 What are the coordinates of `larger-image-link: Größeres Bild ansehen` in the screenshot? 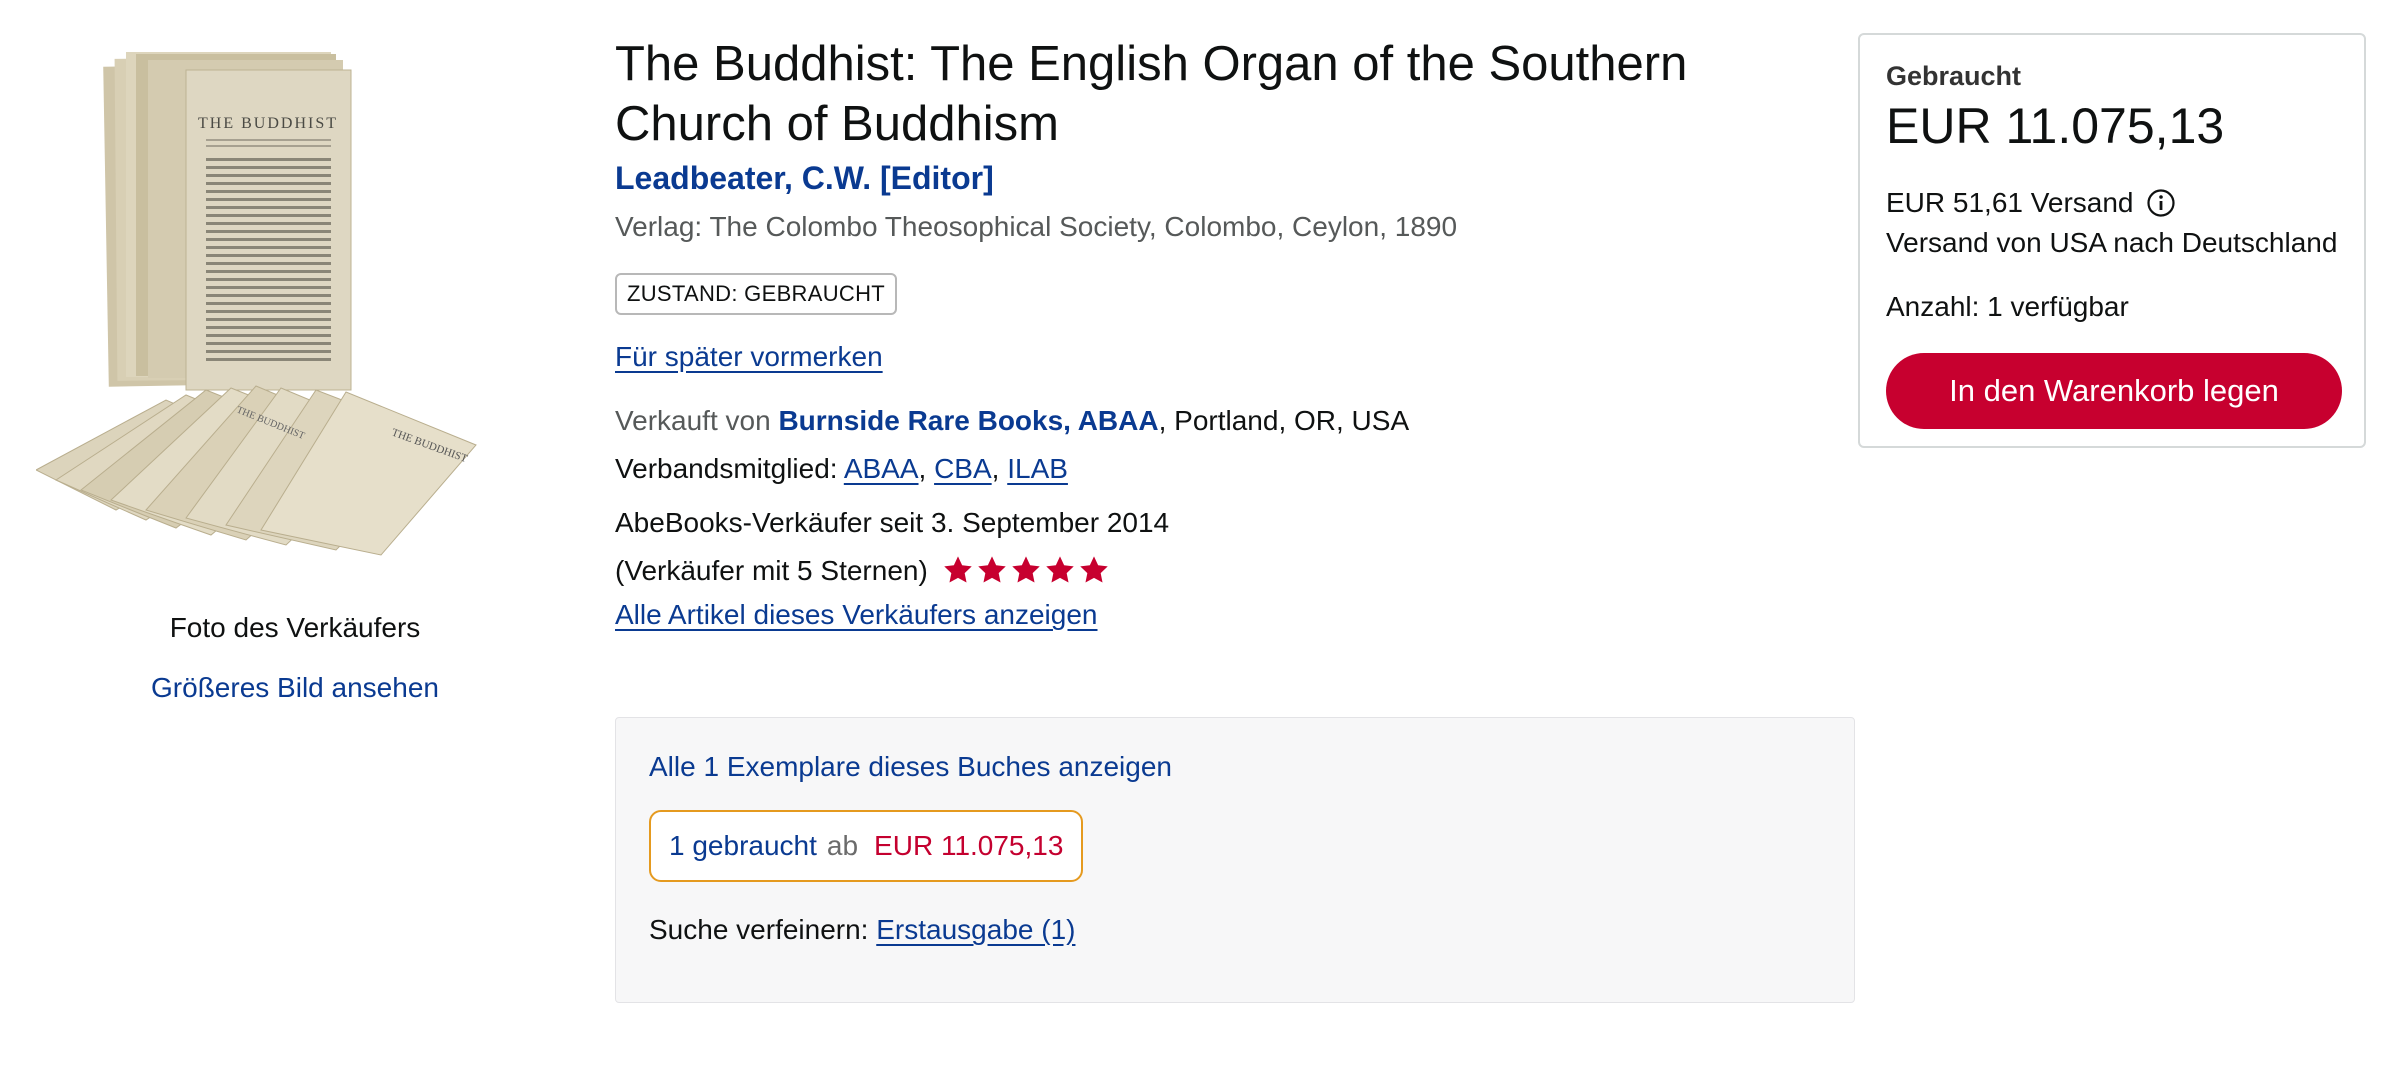 It's located at (295, 688).